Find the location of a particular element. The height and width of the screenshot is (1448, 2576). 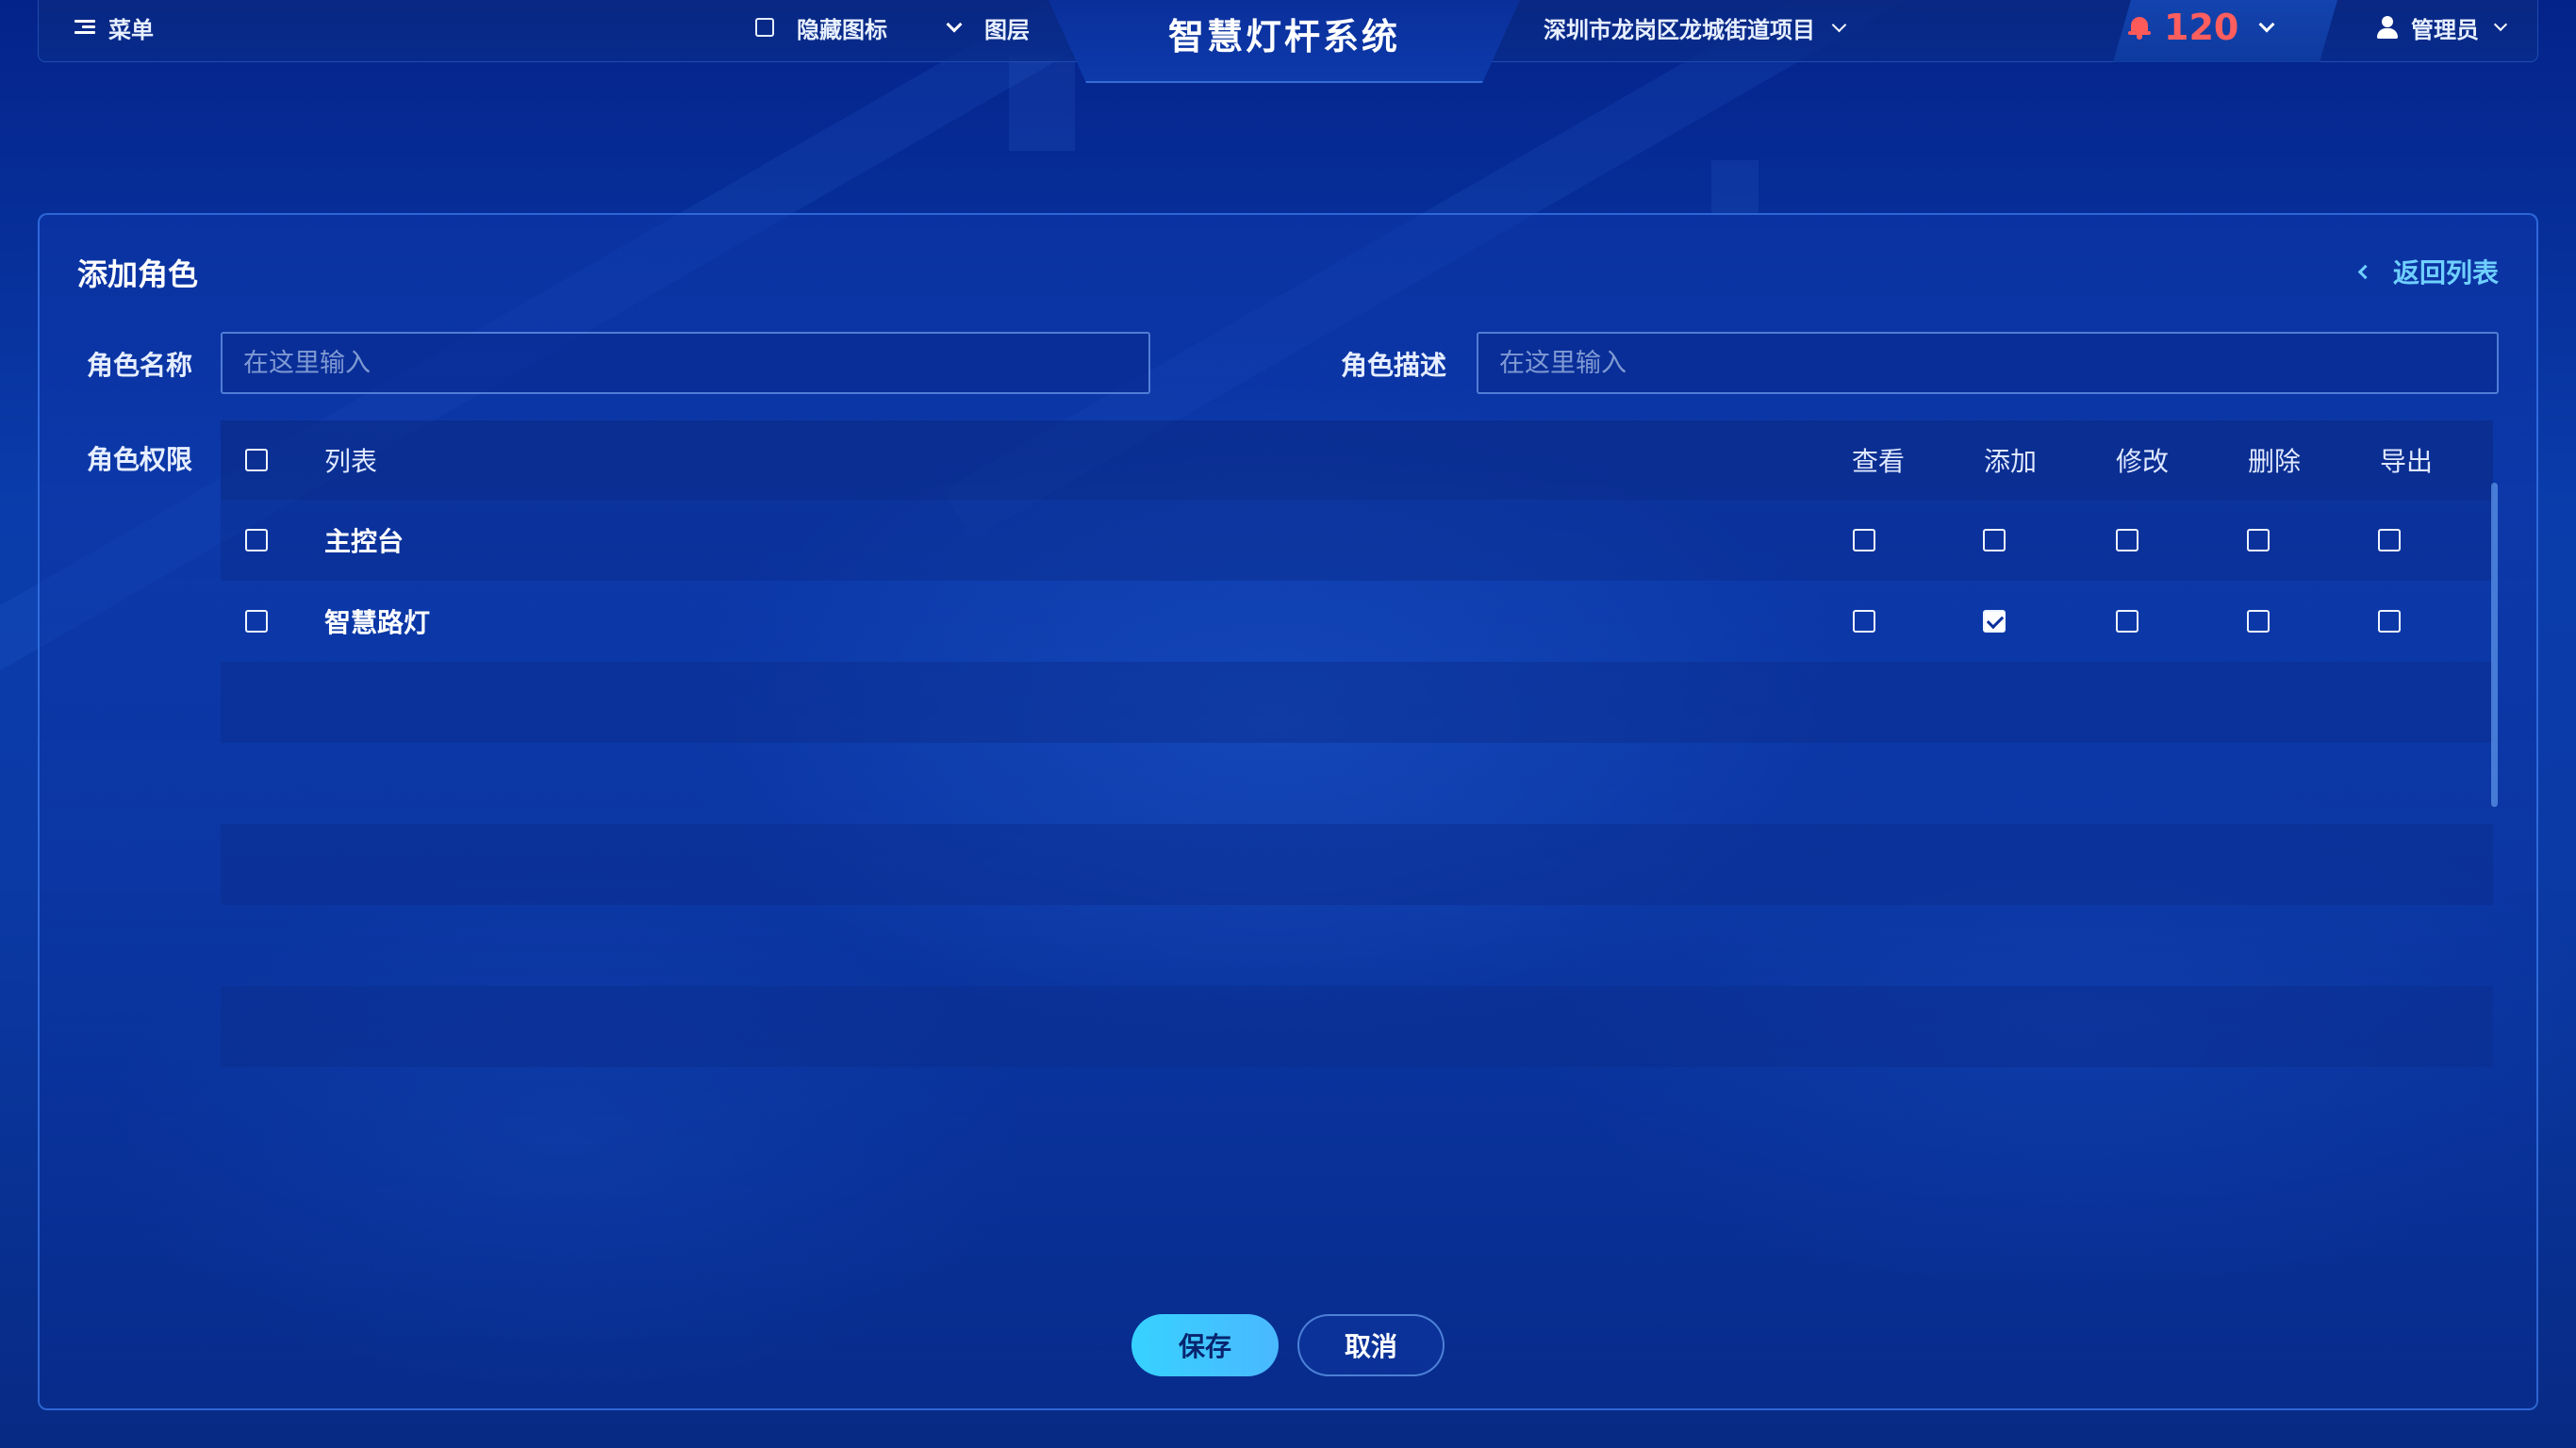

select-all-checkbox is located at coordinates (256, 460).